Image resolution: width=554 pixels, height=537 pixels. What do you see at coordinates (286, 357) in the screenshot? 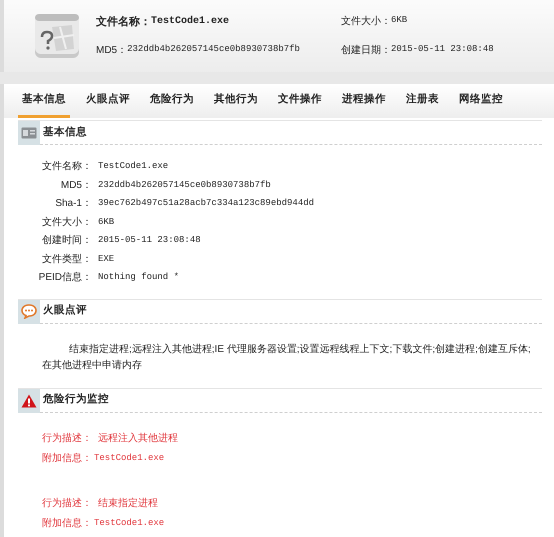
I see `comment-text: 结束指定进程;远程注入其他进程;IE 代理服务器设置;设置远程线程上下文;下载文件;创建进程;创建互斥体;在其他进程中申请内存` at bounding box center [286, 357].